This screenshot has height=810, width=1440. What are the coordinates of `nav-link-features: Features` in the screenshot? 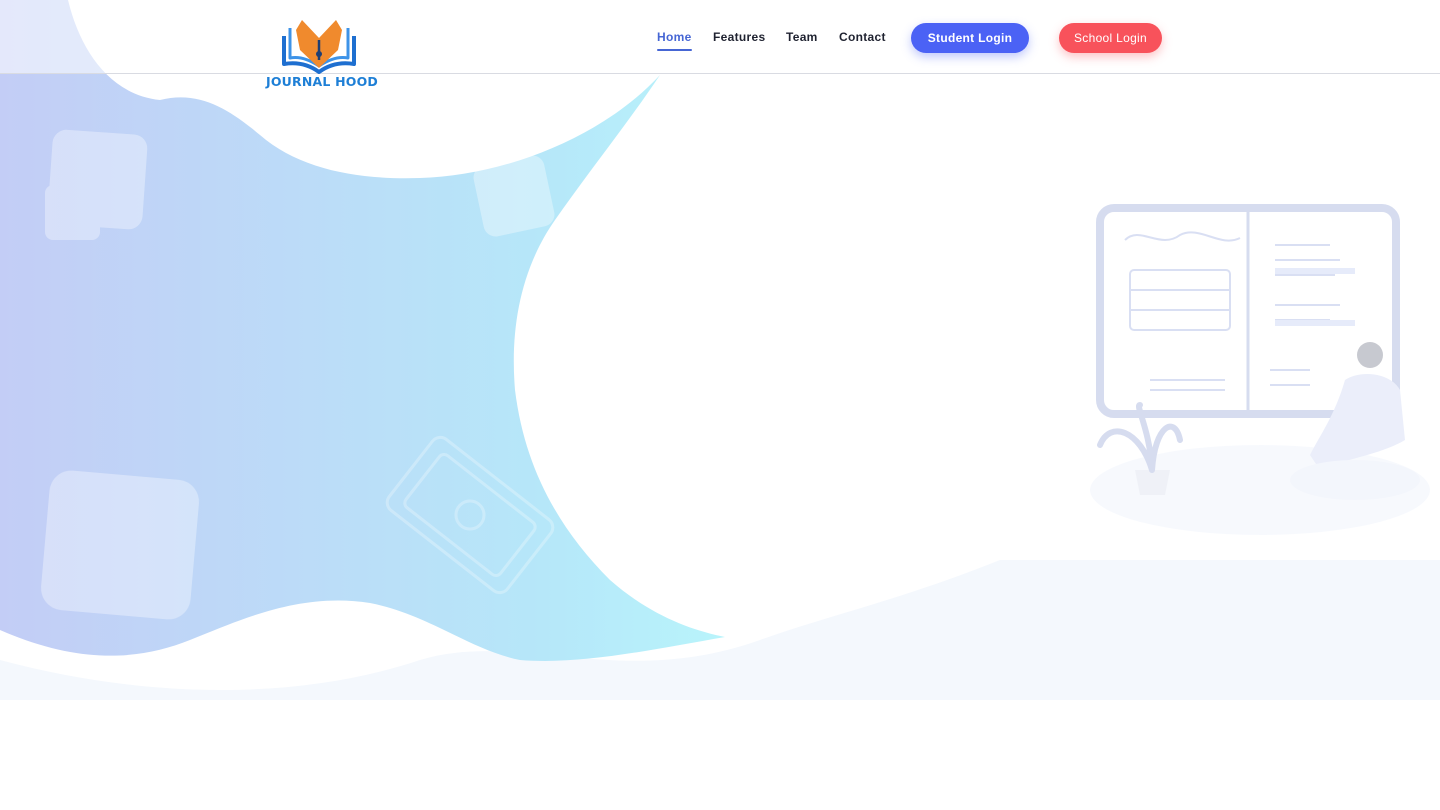 It's located at (739, 37).